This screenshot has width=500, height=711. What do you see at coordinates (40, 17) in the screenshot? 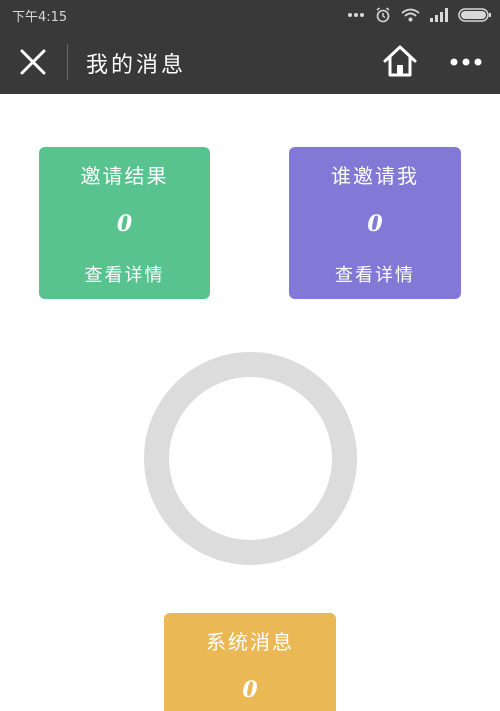
I see `status-time: 下午4:15` at bounding box center [40, 17].